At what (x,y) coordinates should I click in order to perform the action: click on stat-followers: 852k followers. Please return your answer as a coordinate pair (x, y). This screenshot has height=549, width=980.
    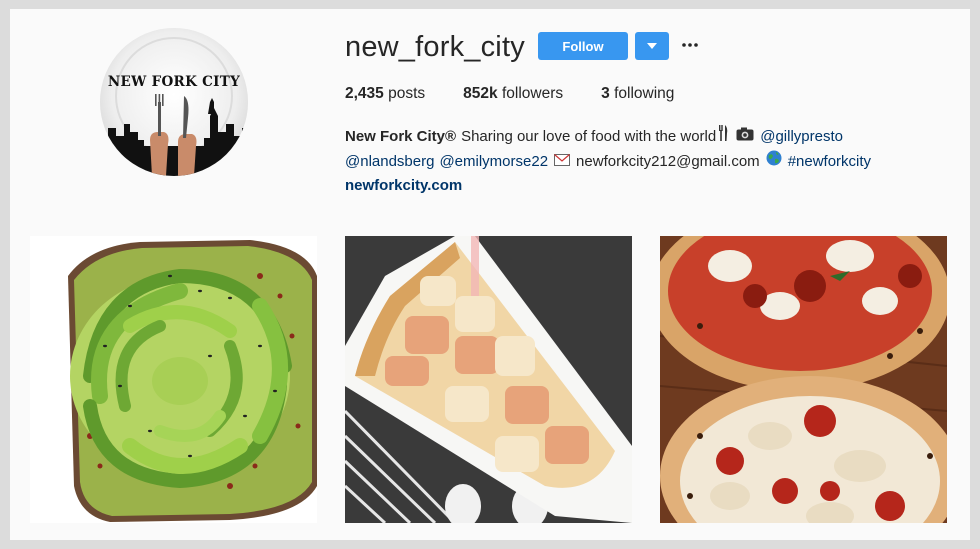
    Looking at the image, I should click on (513, 94).